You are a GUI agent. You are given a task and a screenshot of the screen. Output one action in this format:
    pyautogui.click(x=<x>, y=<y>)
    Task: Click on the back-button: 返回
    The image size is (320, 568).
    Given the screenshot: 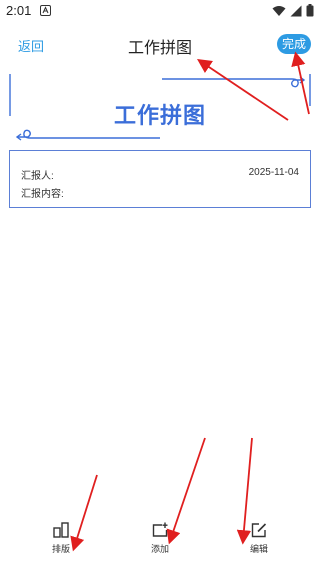 What is the action you would take?
    pyautogui.click(x=31, y=45)
    